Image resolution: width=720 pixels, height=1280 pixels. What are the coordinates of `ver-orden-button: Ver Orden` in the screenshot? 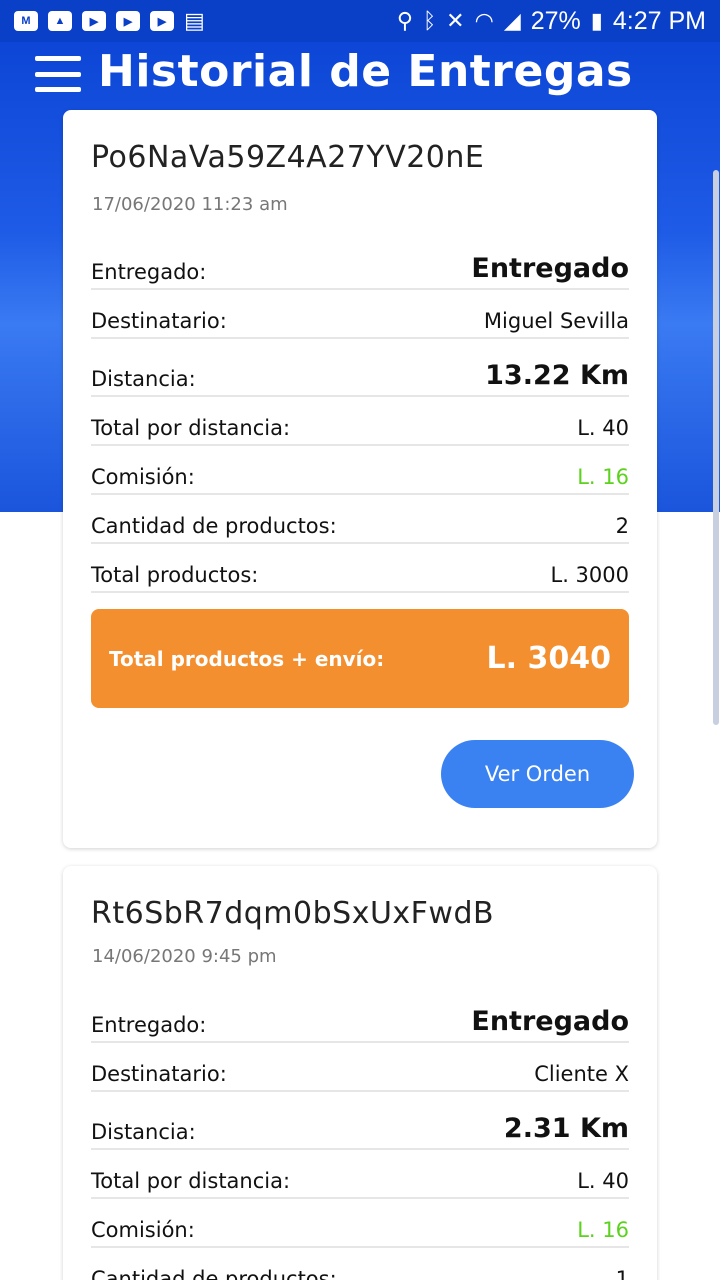 It's located at (537, 774).